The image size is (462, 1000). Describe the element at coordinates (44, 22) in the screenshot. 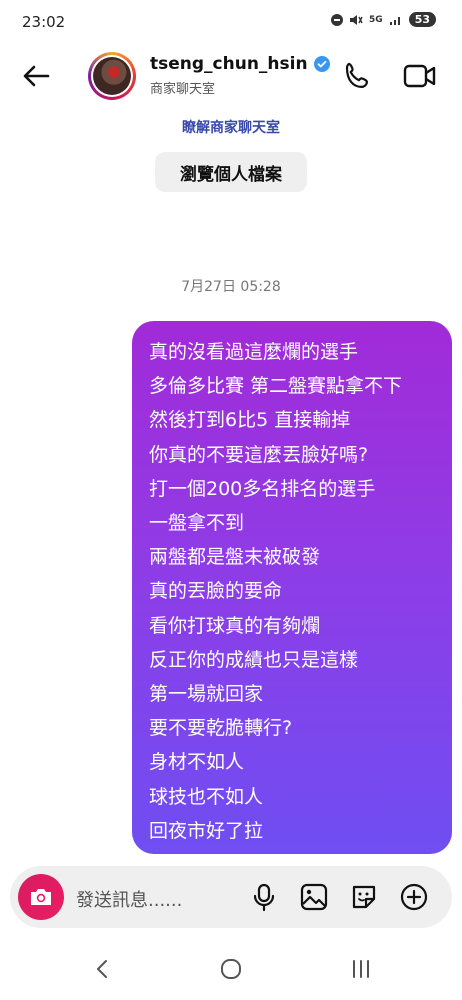

I see `status-time: 23:02` at that location.